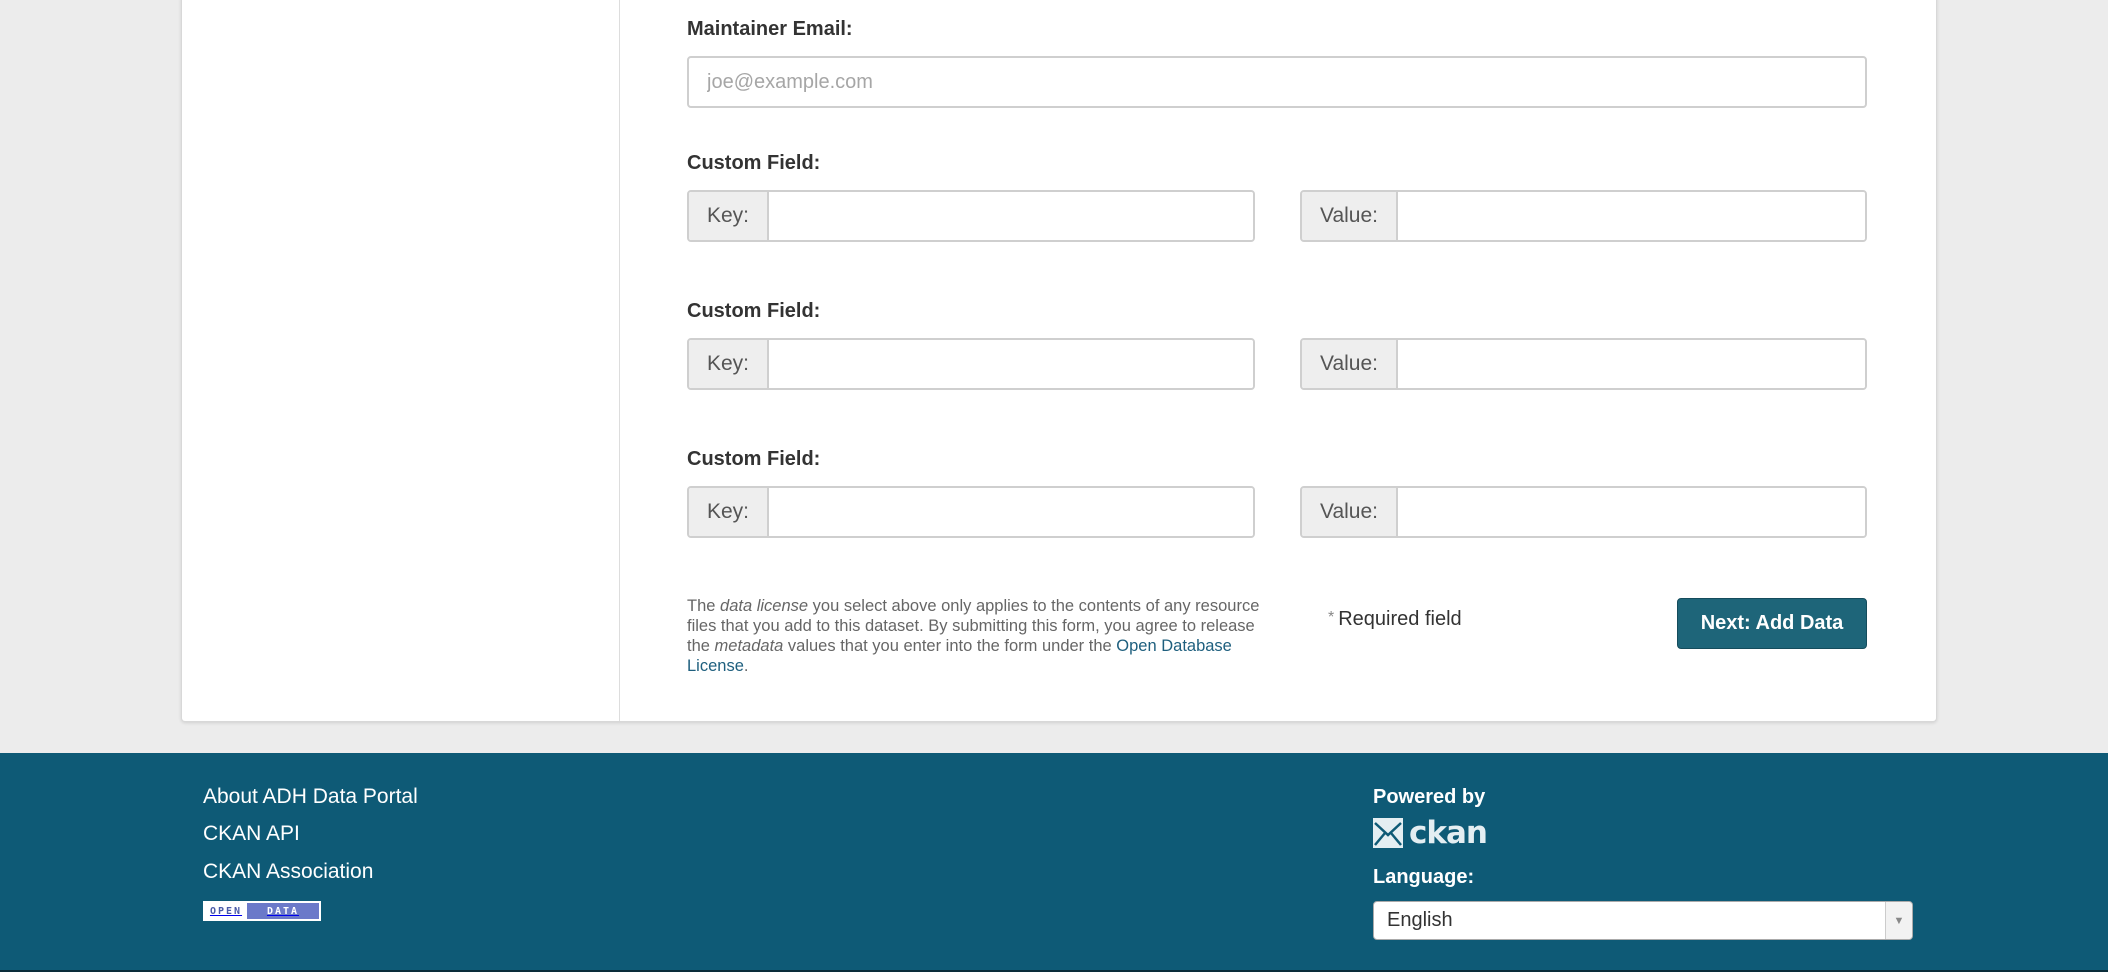 The width and height of the screenshot is (2108, 972). Describe the element at coordinates (283, 911) in the screenshot. I see `open-data-badge-data: DATA` at that location.